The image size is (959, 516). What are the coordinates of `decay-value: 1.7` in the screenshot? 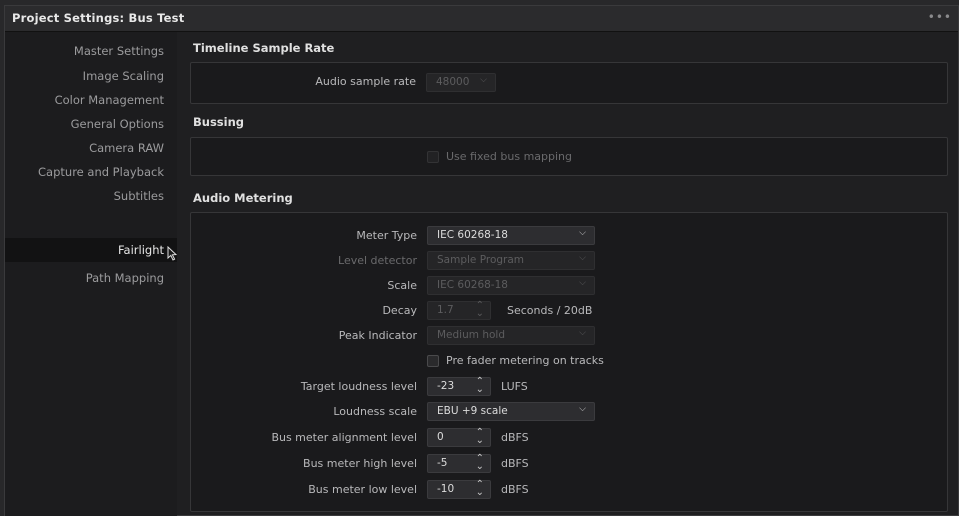 It's located at (445, 310).